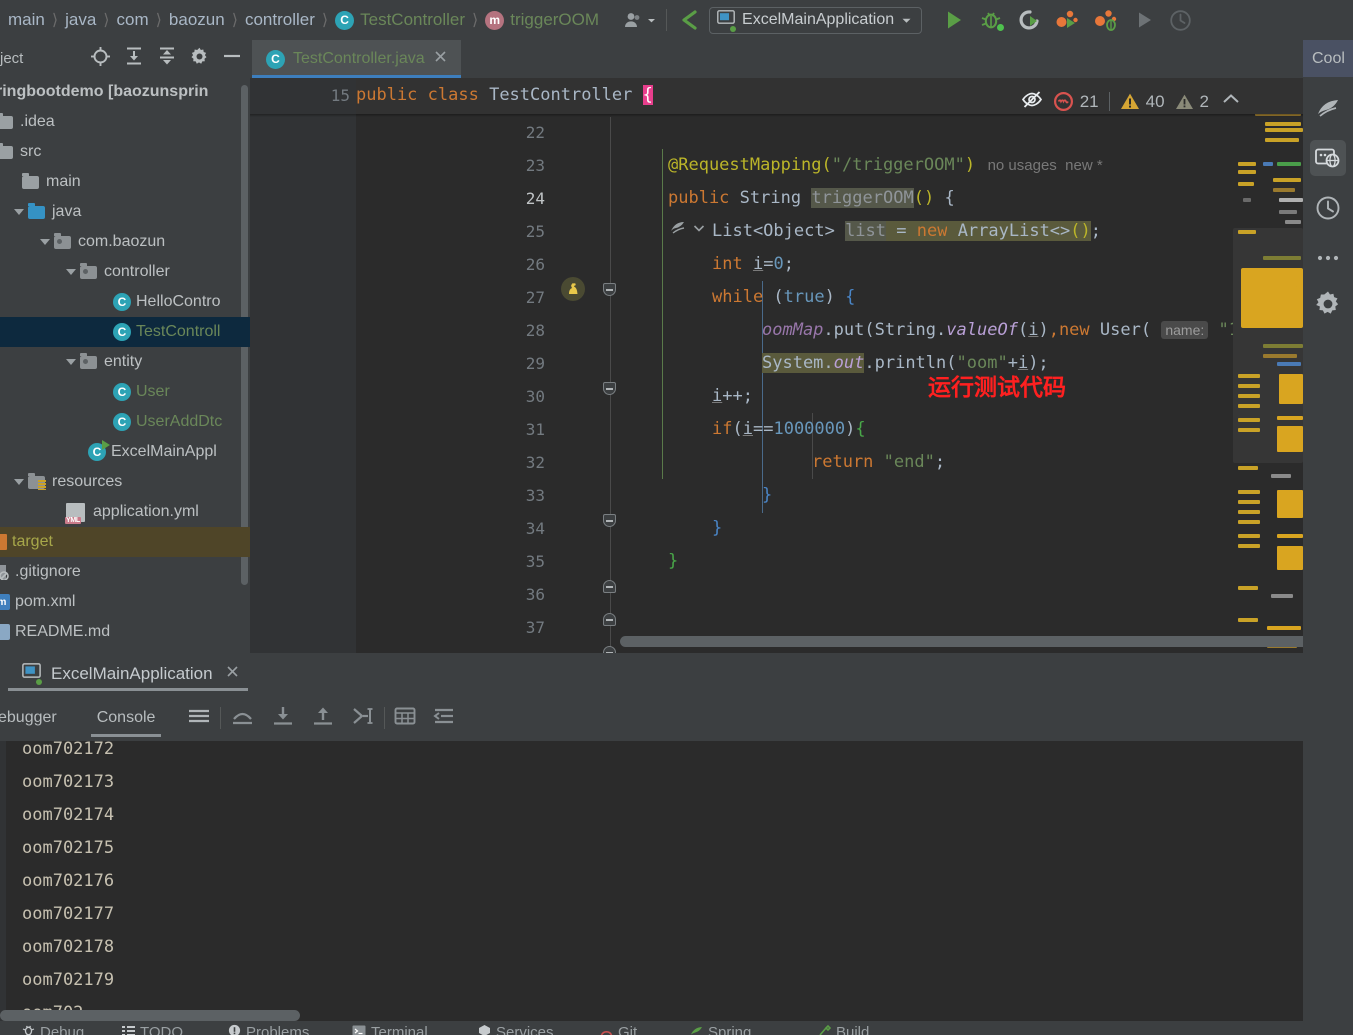  What do you see at coordinates (1328, 258) in the screenshot?
I see `more-options-icon` at bounding box center [1328, 258].